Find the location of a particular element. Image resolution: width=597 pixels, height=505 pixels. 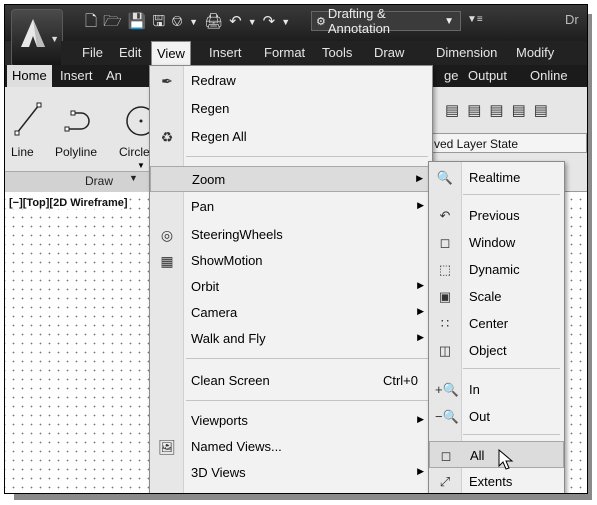

zoom-extents: ⤢ Extents is located at coordinates (496, 480).